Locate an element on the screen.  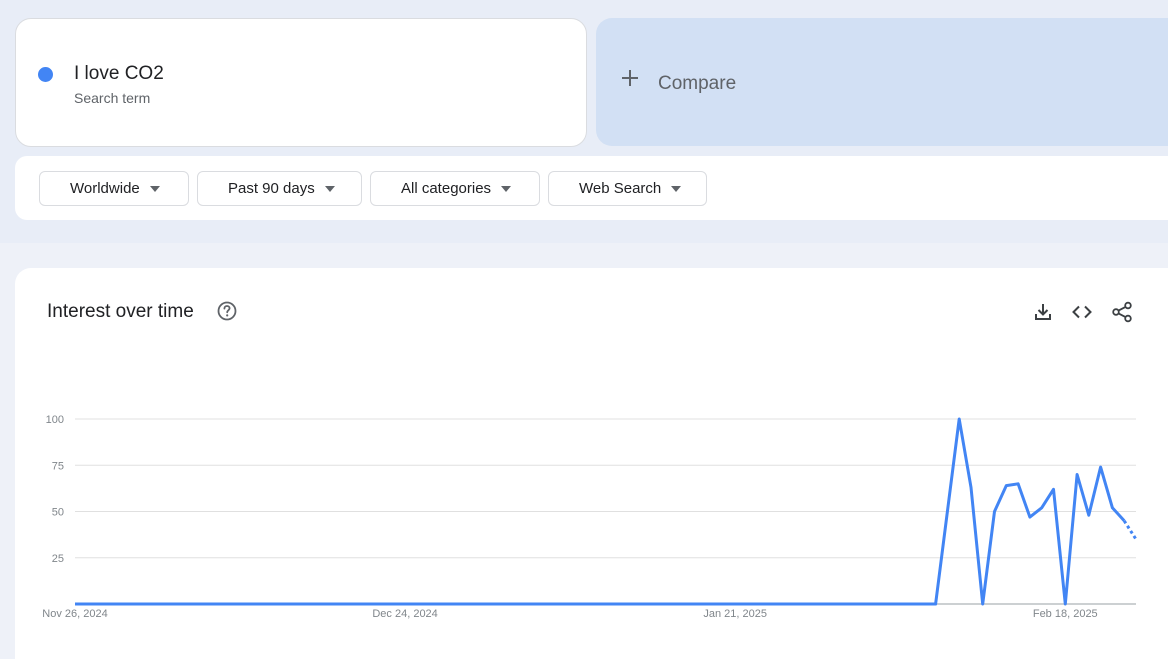
category-filter-dropdown: All categories is located at coordinates (455, 188).